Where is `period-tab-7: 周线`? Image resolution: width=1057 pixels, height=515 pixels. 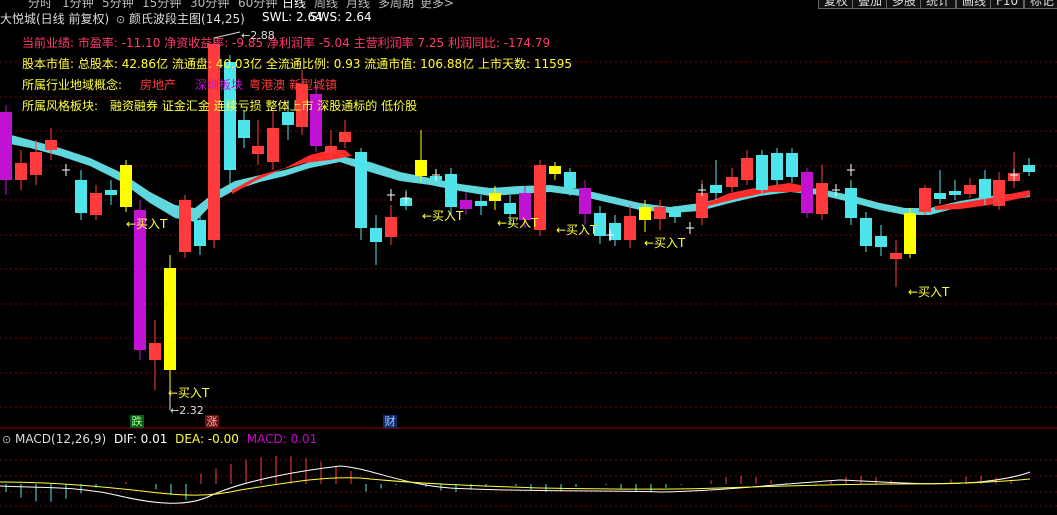 period-tab-7: 周线 is located at coordinates (326, 4).